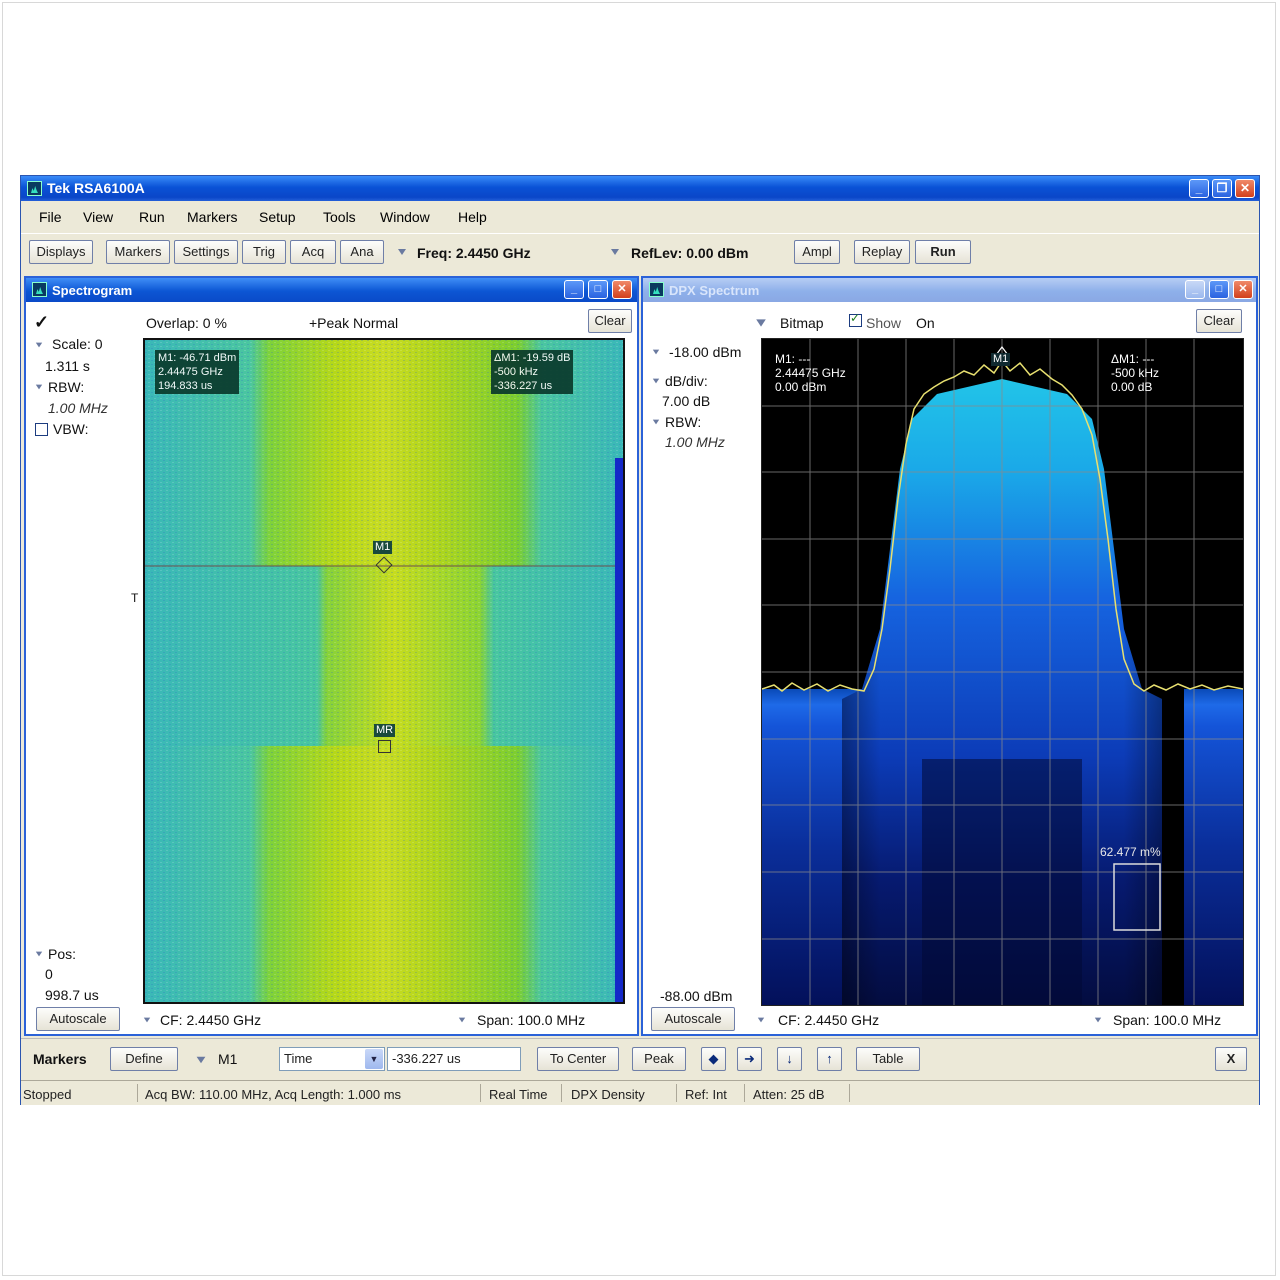  Describe the element at coordinates (405, 217) in the screenshot. I see `menu-window: Window` at that location.